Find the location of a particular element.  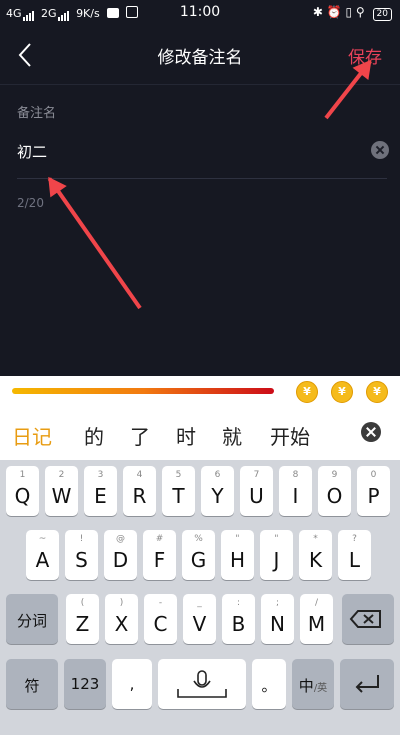

candidate-3: 了 is located at coordinates (140, 435).